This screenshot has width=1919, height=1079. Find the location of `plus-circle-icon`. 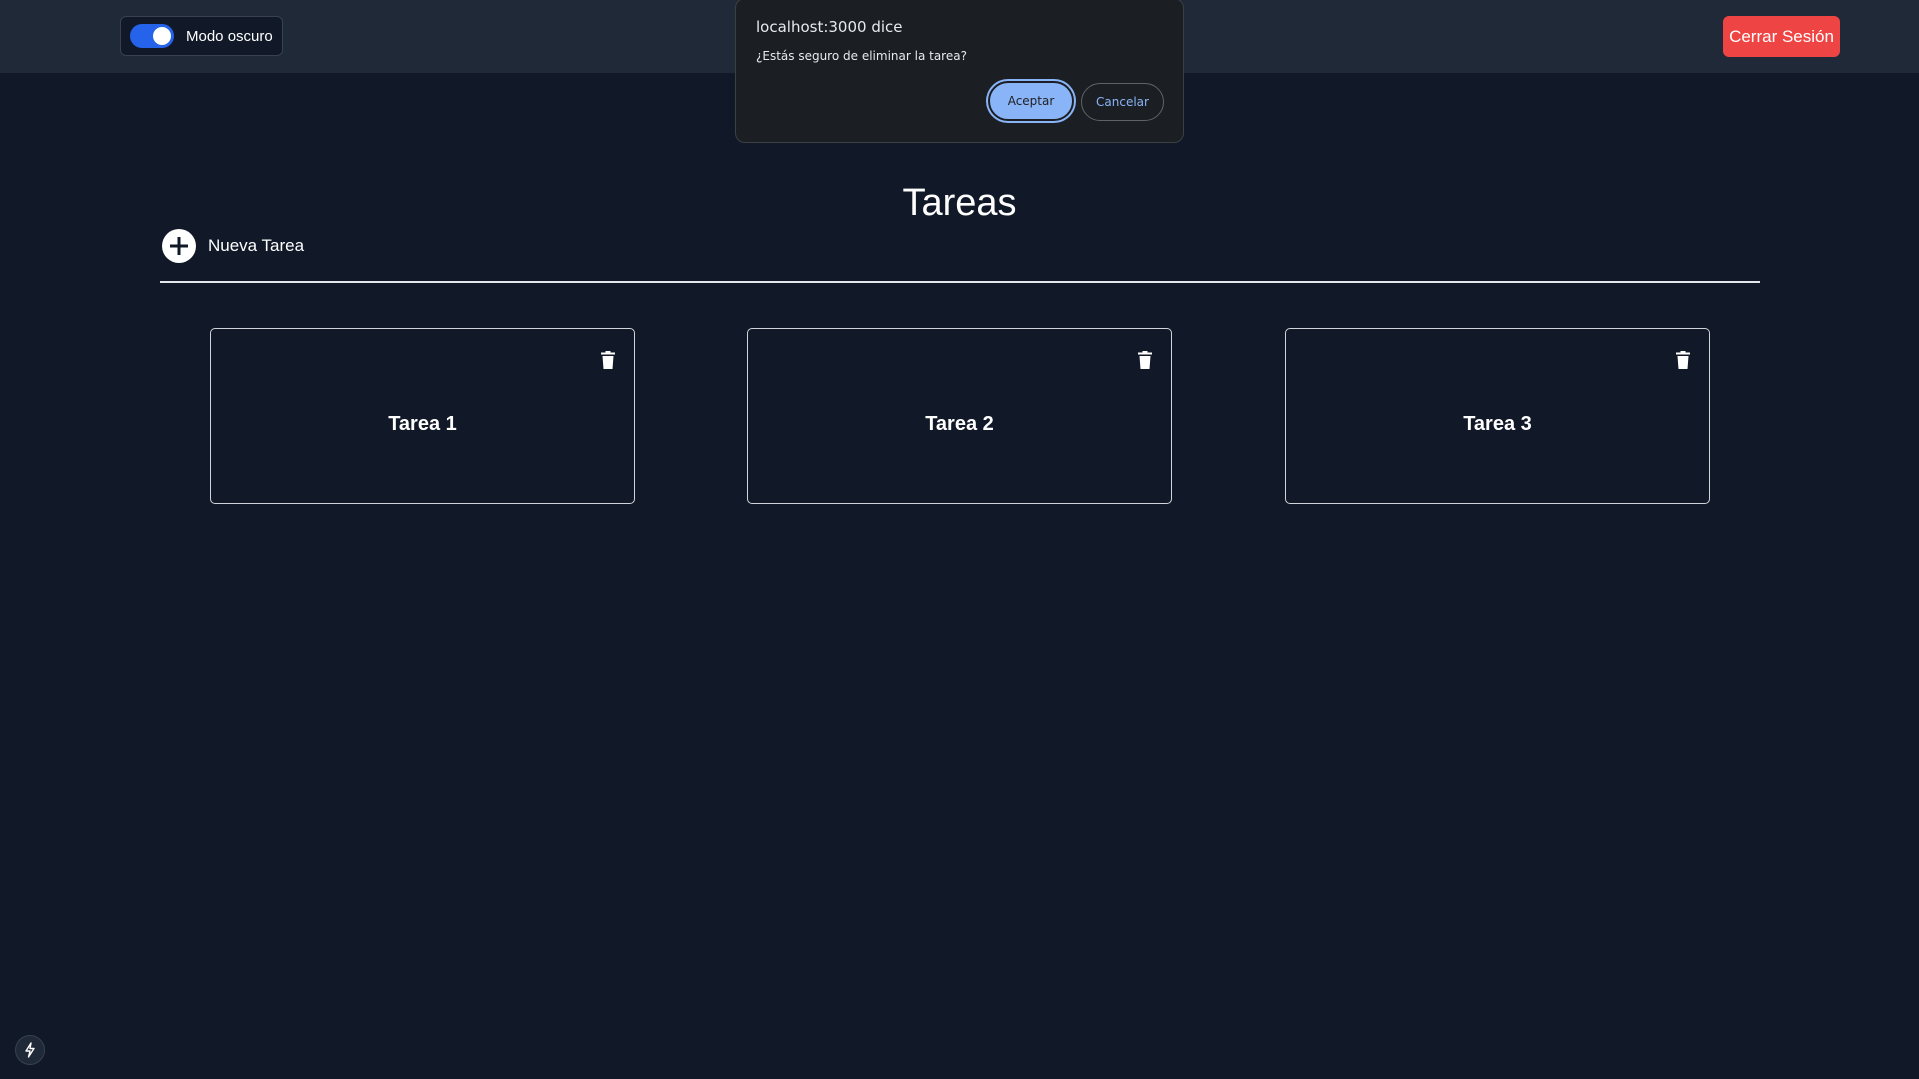

plus-circle-icon is located at coordinates (179, 246).